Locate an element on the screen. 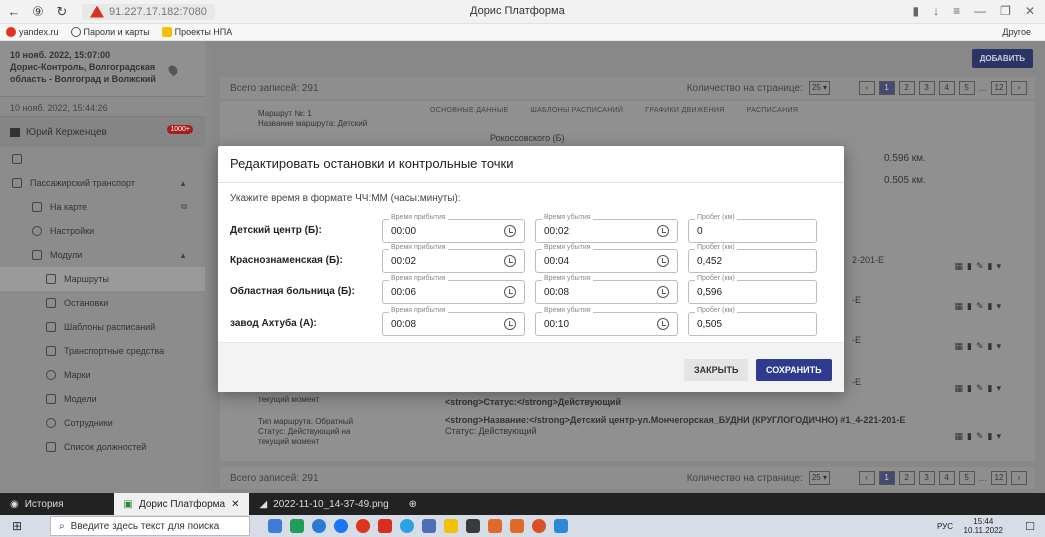 The image size is (1045, 537). bookmark-passwords: Пароли и карты is located at coordinates (110, 32).